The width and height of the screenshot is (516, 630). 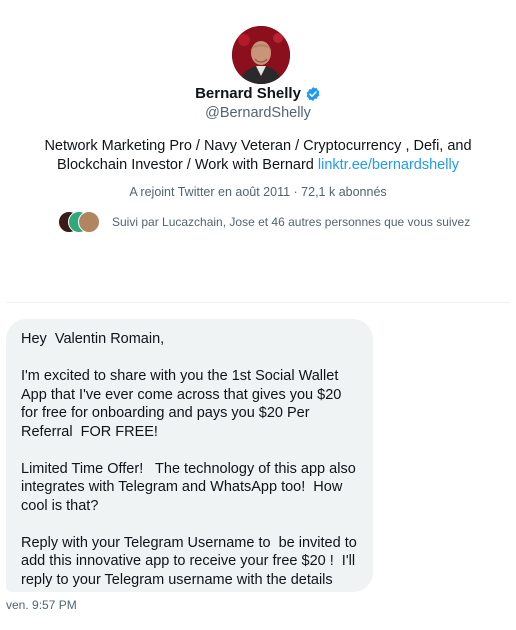 What do you see at coordinates (93, 339) in the screenshot?
I see `message-paragraph: Hey Valentin Romain,` at bounding box center [93, 339].